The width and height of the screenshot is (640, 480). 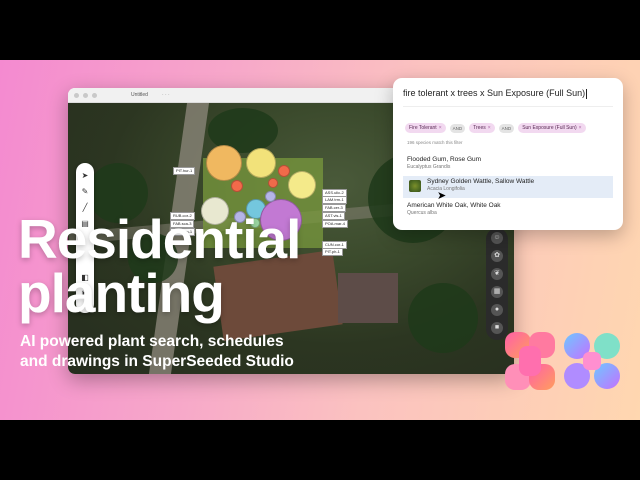 What do you see at coordinates (85, 95) in the screenshot?
I see `minimize-window-button` at bounding box center [85, 95].